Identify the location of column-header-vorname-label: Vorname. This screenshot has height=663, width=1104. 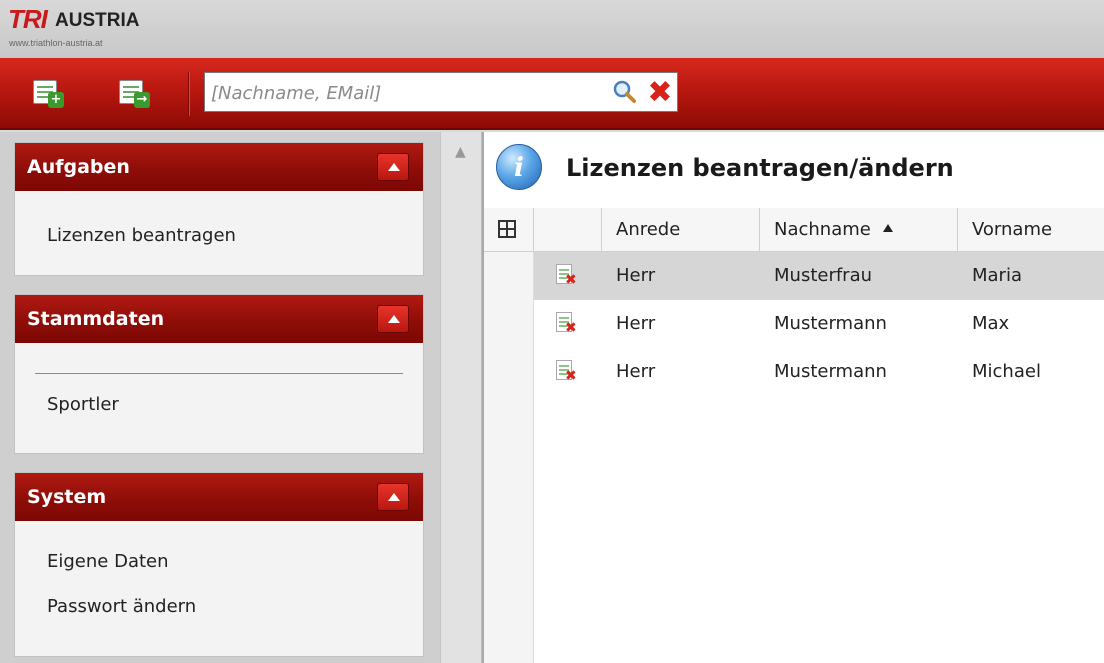
(1012, 229).